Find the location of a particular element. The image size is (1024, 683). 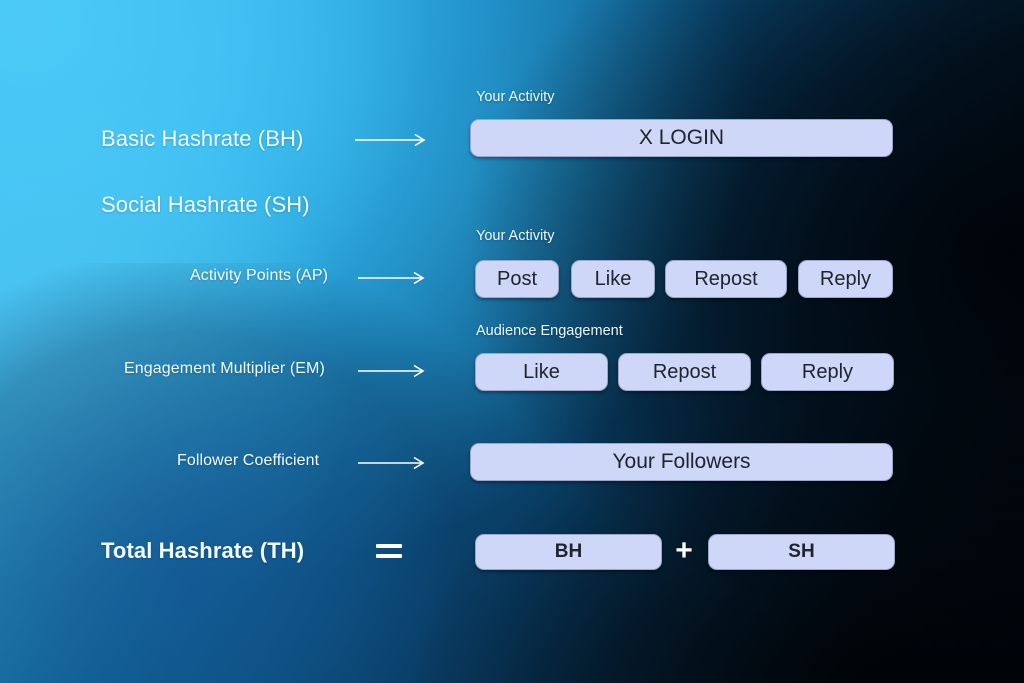

equals-bar-top is located at coordinates (389, 546).